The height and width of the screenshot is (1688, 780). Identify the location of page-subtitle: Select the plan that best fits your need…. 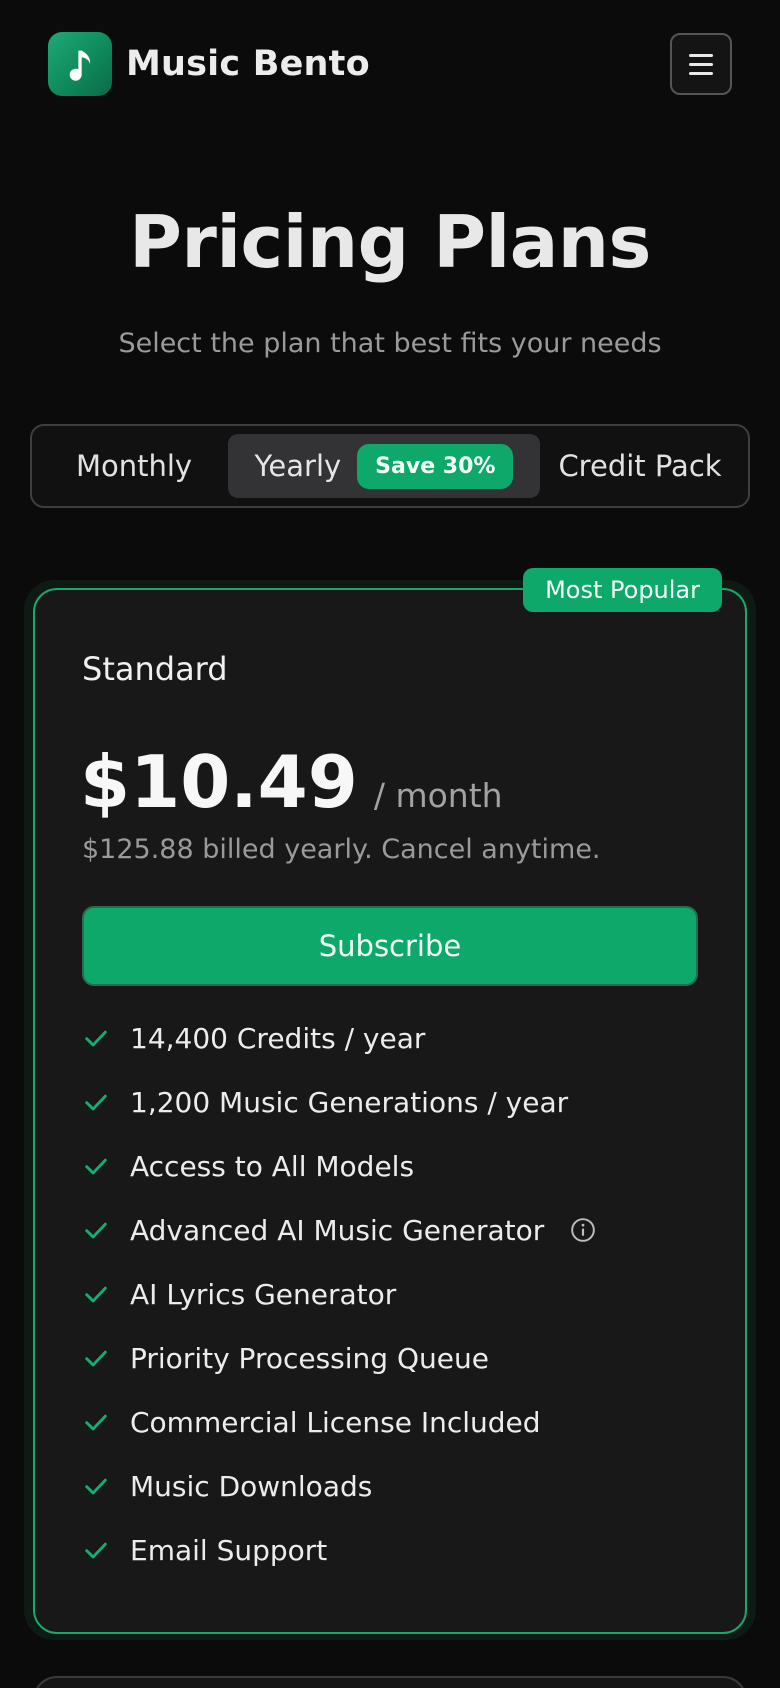
(390, 343).